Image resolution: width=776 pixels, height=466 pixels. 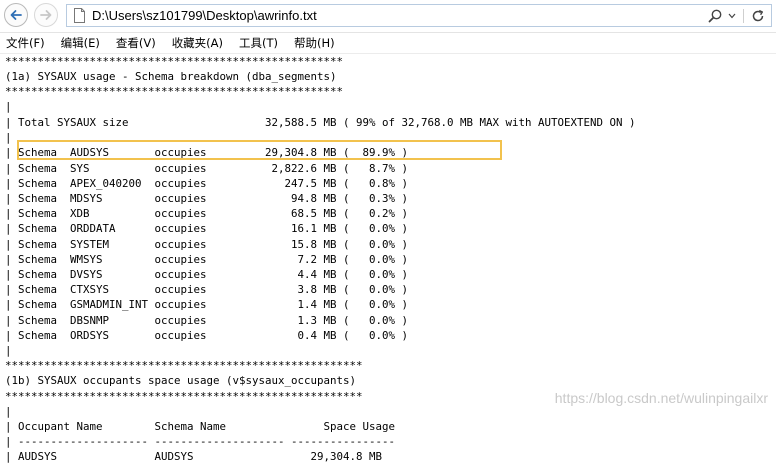 I want to click on menu-tools: 工具(T), so click(x=258, y=43).